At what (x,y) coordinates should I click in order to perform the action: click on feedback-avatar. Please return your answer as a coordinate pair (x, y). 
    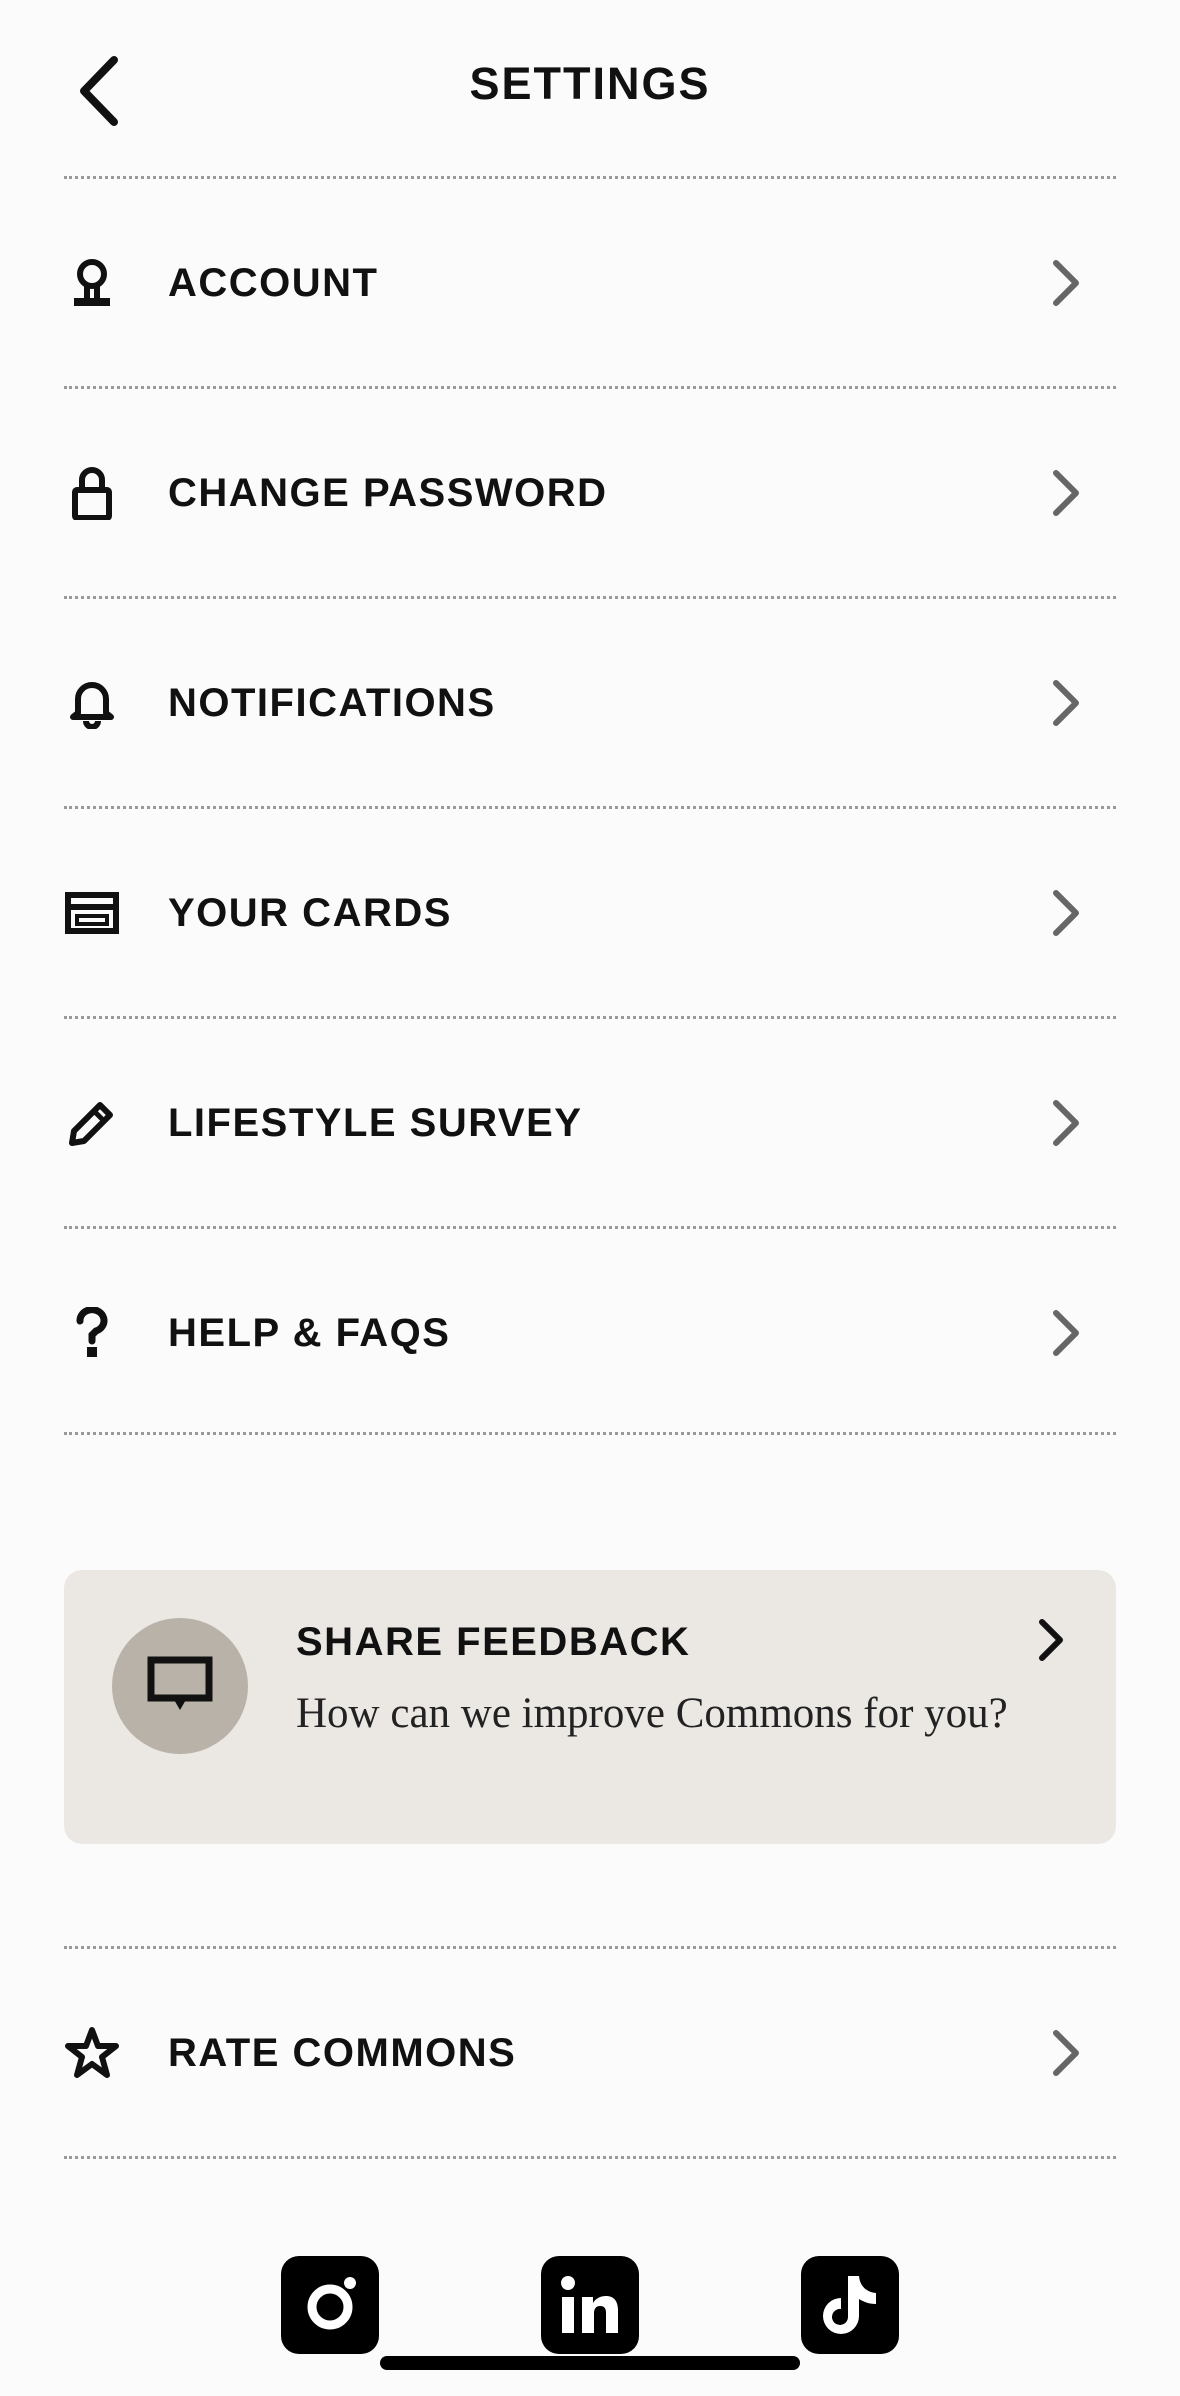
    Looking at the image, I should click on (180, 1686).